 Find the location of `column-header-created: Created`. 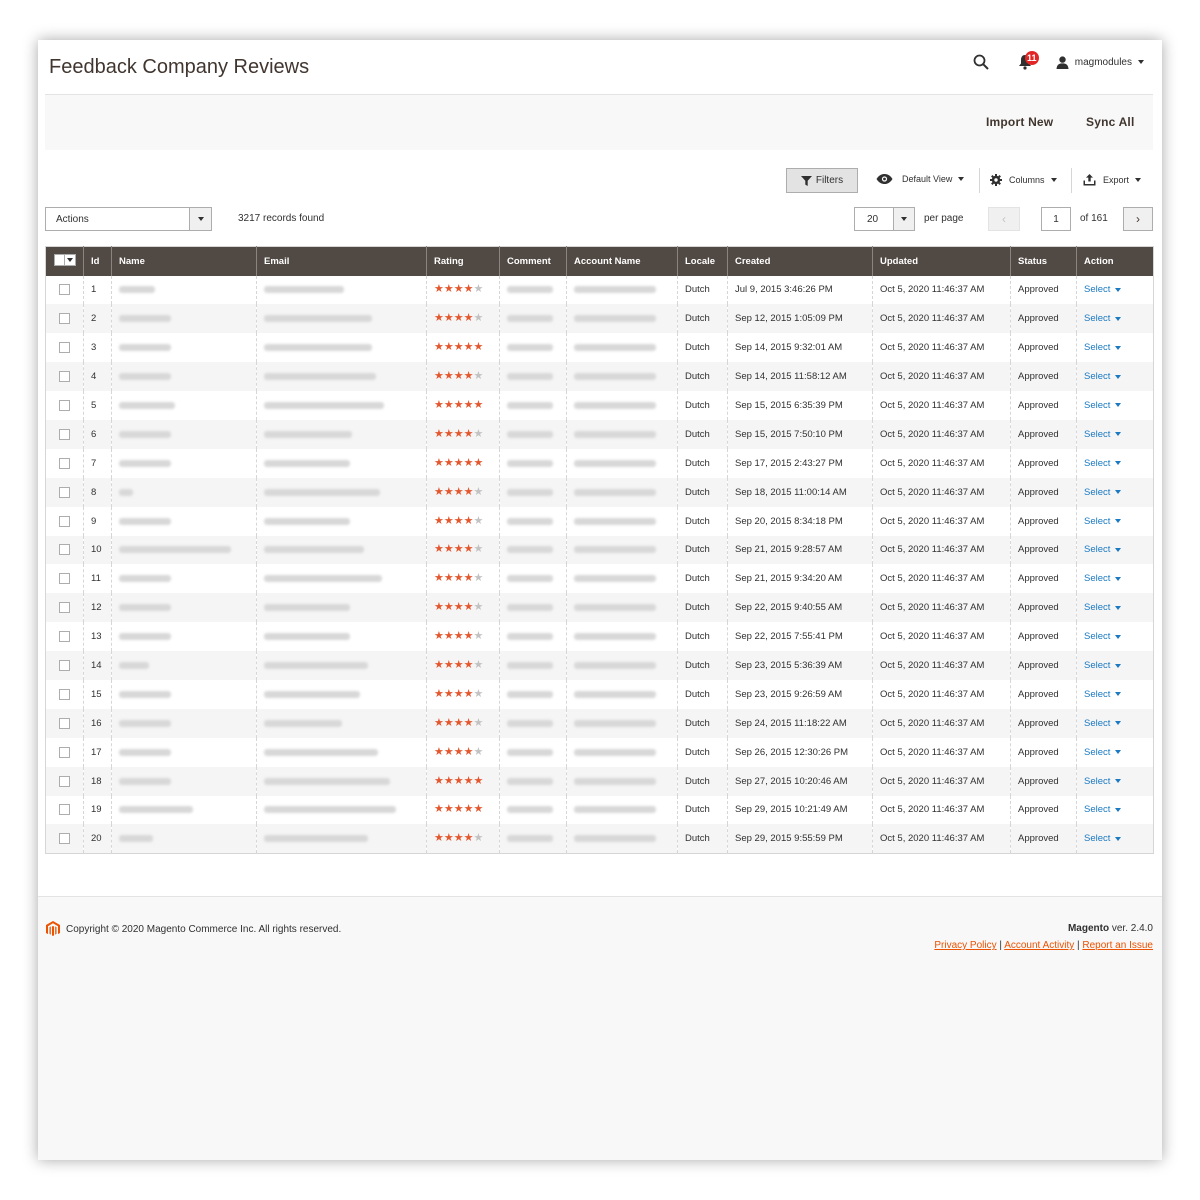

column-header-created: Created is located at coordinates (800, 261).